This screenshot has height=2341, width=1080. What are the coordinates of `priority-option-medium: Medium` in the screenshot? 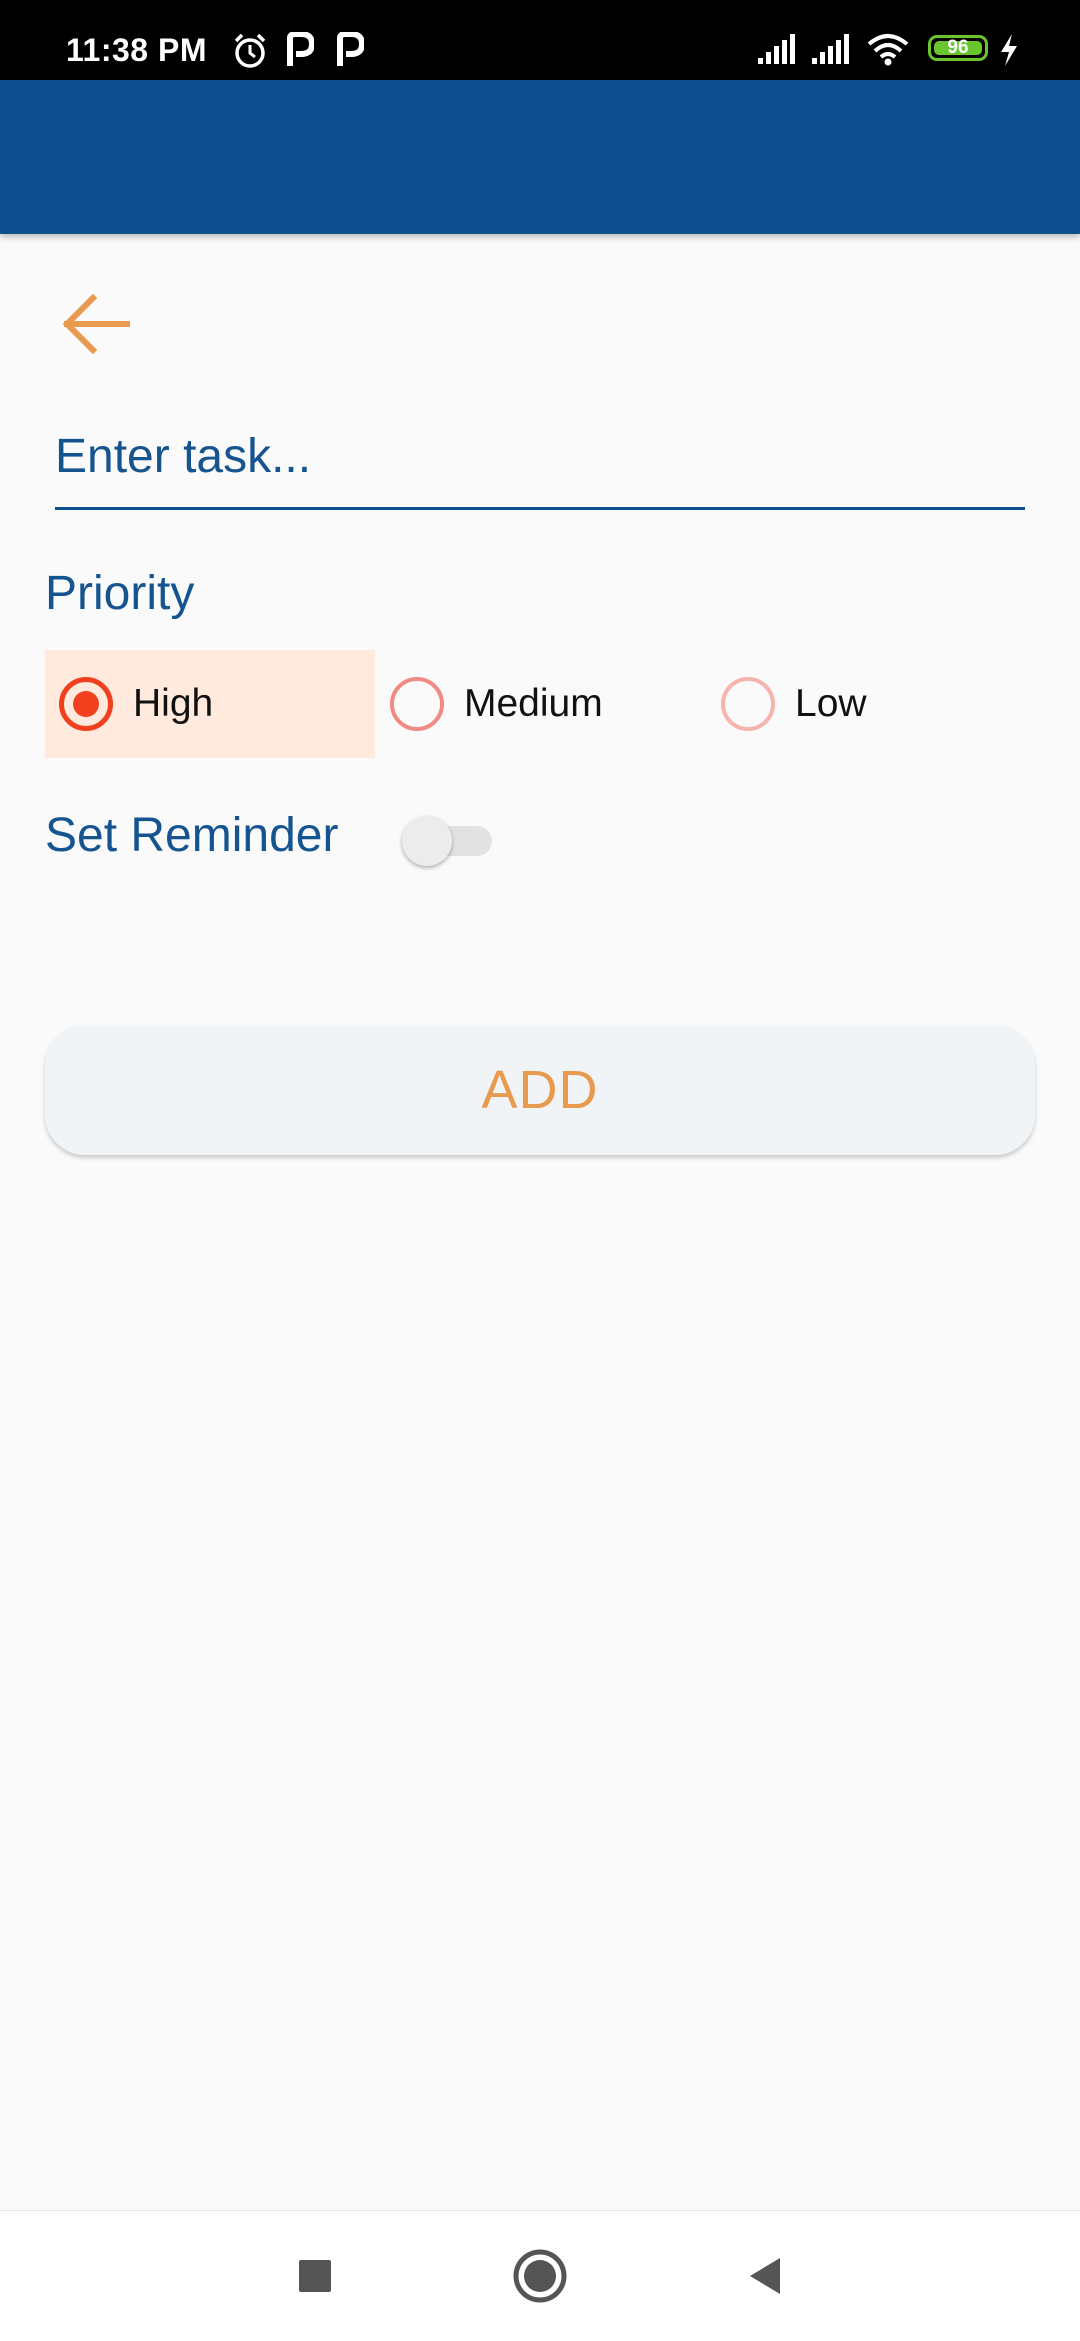 It's located at (541, 704).